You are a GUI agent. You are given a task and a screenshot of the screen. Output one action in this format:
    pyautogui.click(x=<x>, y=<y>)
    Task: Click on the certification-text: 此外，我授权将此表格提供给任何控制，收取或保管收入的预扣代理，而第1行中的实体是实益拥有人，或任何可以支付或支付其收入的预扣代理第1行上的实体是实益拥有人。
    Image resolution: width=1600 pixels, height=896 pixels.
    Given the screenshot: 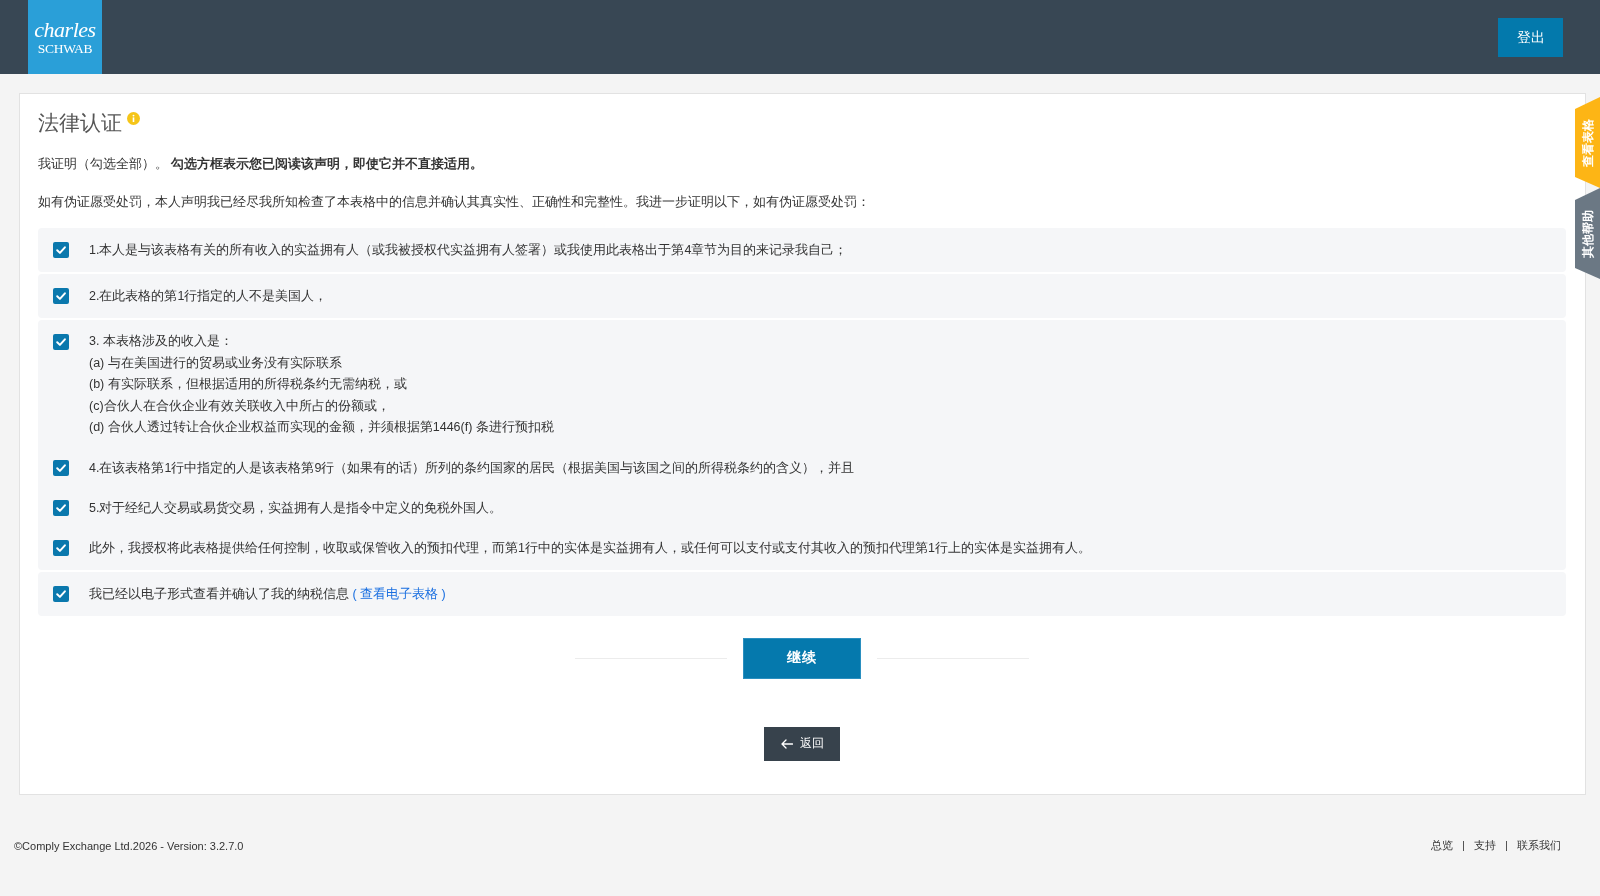 What is the action you would take?
    pyautogui.click(x=590, y=548)
    